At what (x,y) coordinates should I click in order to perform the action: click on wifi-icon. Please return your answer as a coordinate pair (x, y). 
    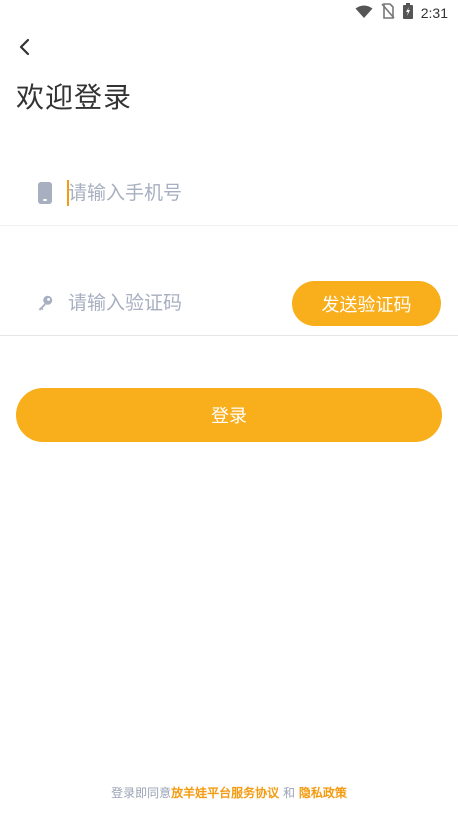
    Looking at the image, I should click on (364, 13).